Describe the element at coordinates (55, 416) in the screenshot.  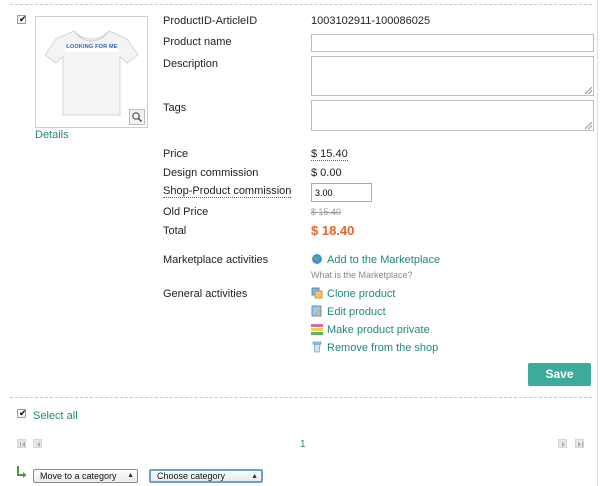
I see `select-all-label: Select all` at that location.